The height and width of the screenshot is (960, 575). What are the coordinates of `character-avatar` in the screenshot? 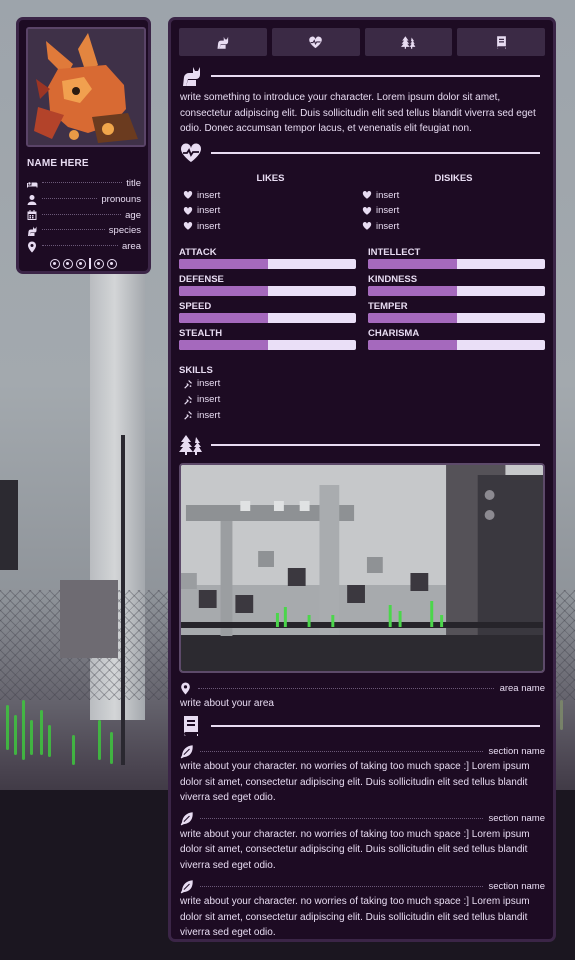 It's located at (86, 87).